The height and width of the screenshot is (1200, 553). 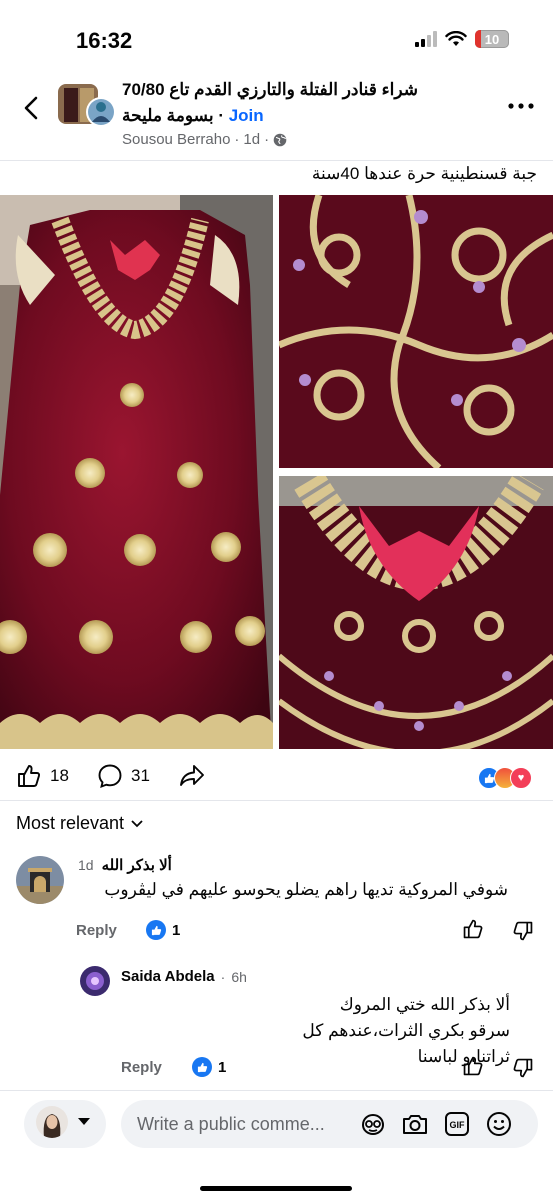 What do you see at coordinates (42, 776) in the screenshot?
I see `like-action: 18` at bounding box center [42, 776].